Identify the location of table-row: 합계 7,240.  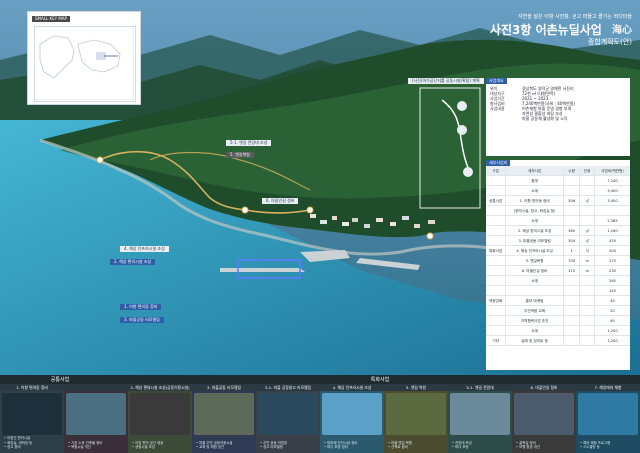
(558, 181).